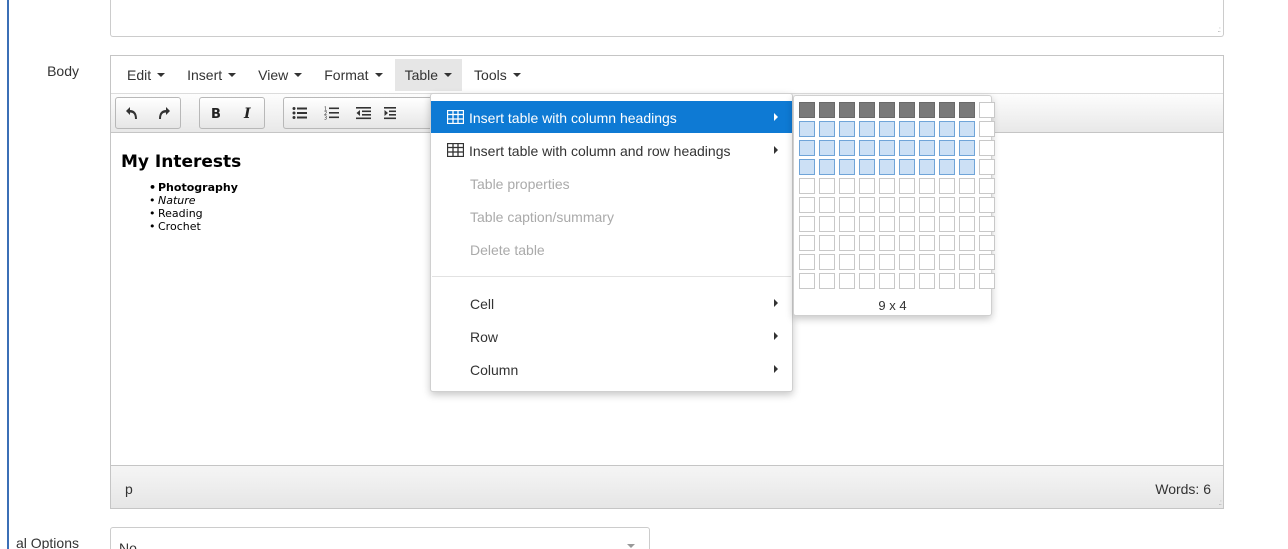 This screenshot has height=549, width=1288. Describe the element at coordinates (132, 113) in the screenshot. I see `undo-button` at that location.